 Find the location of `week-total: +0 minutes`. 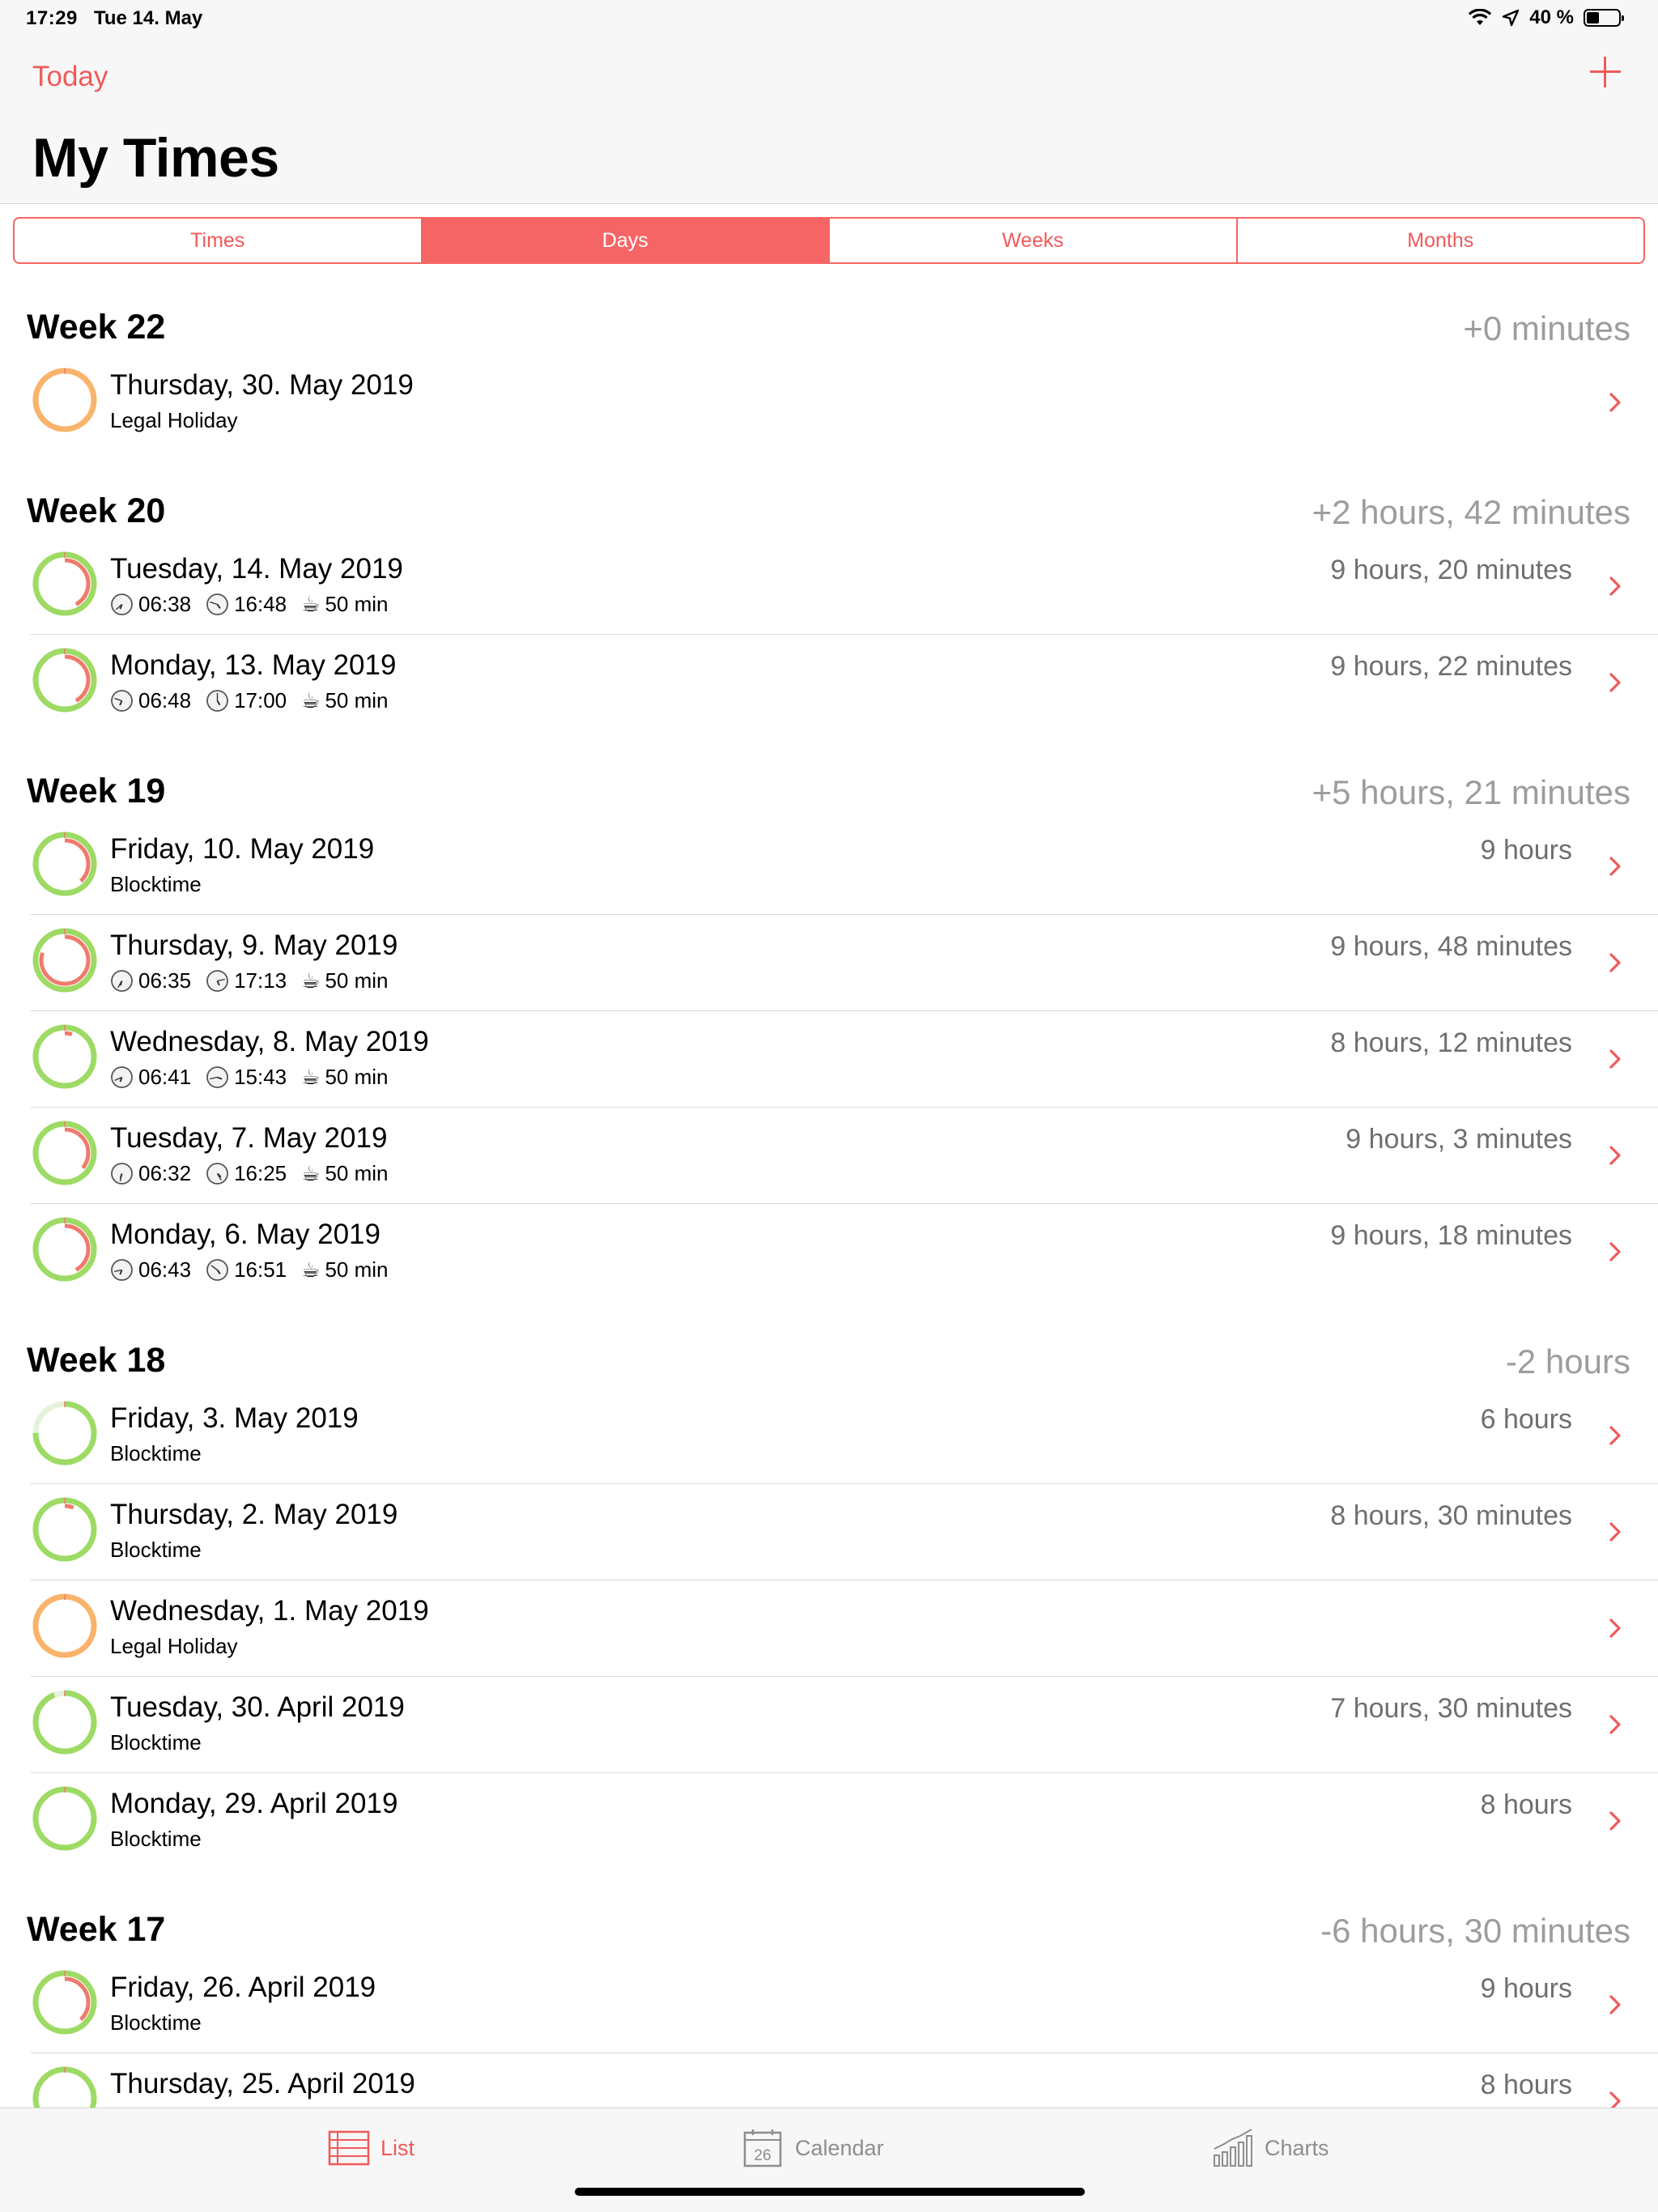

week-total: +0 minutes is located at coordinates (1546, 328).